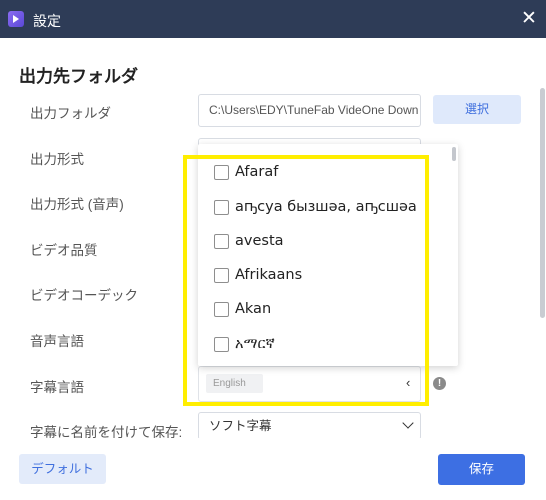  I want to click on output-format-audio-label: 出力形式 (音声), so click(77, 204).